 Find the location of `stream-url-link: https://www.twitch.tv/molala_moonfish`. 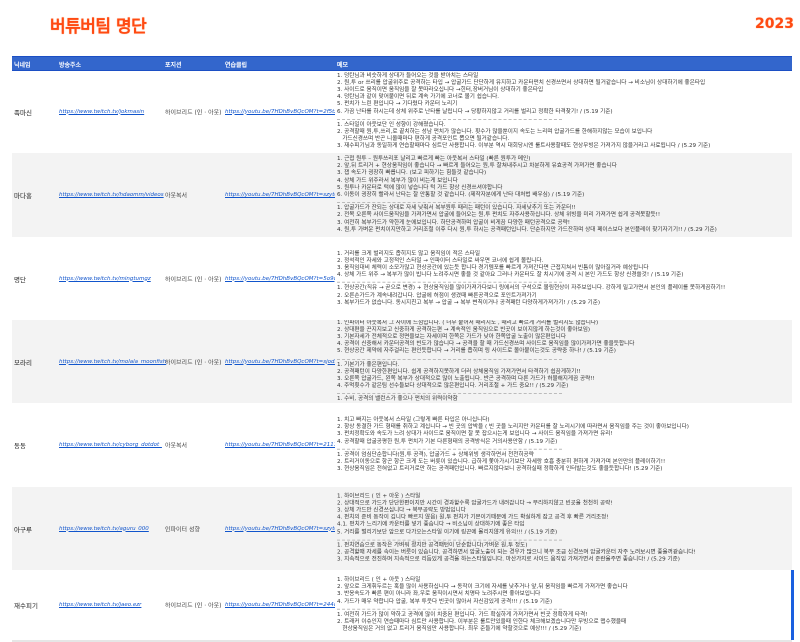

stream-url-link: https://www.twitch.tv/molala_moonfish is located at coordinates (112, 362).